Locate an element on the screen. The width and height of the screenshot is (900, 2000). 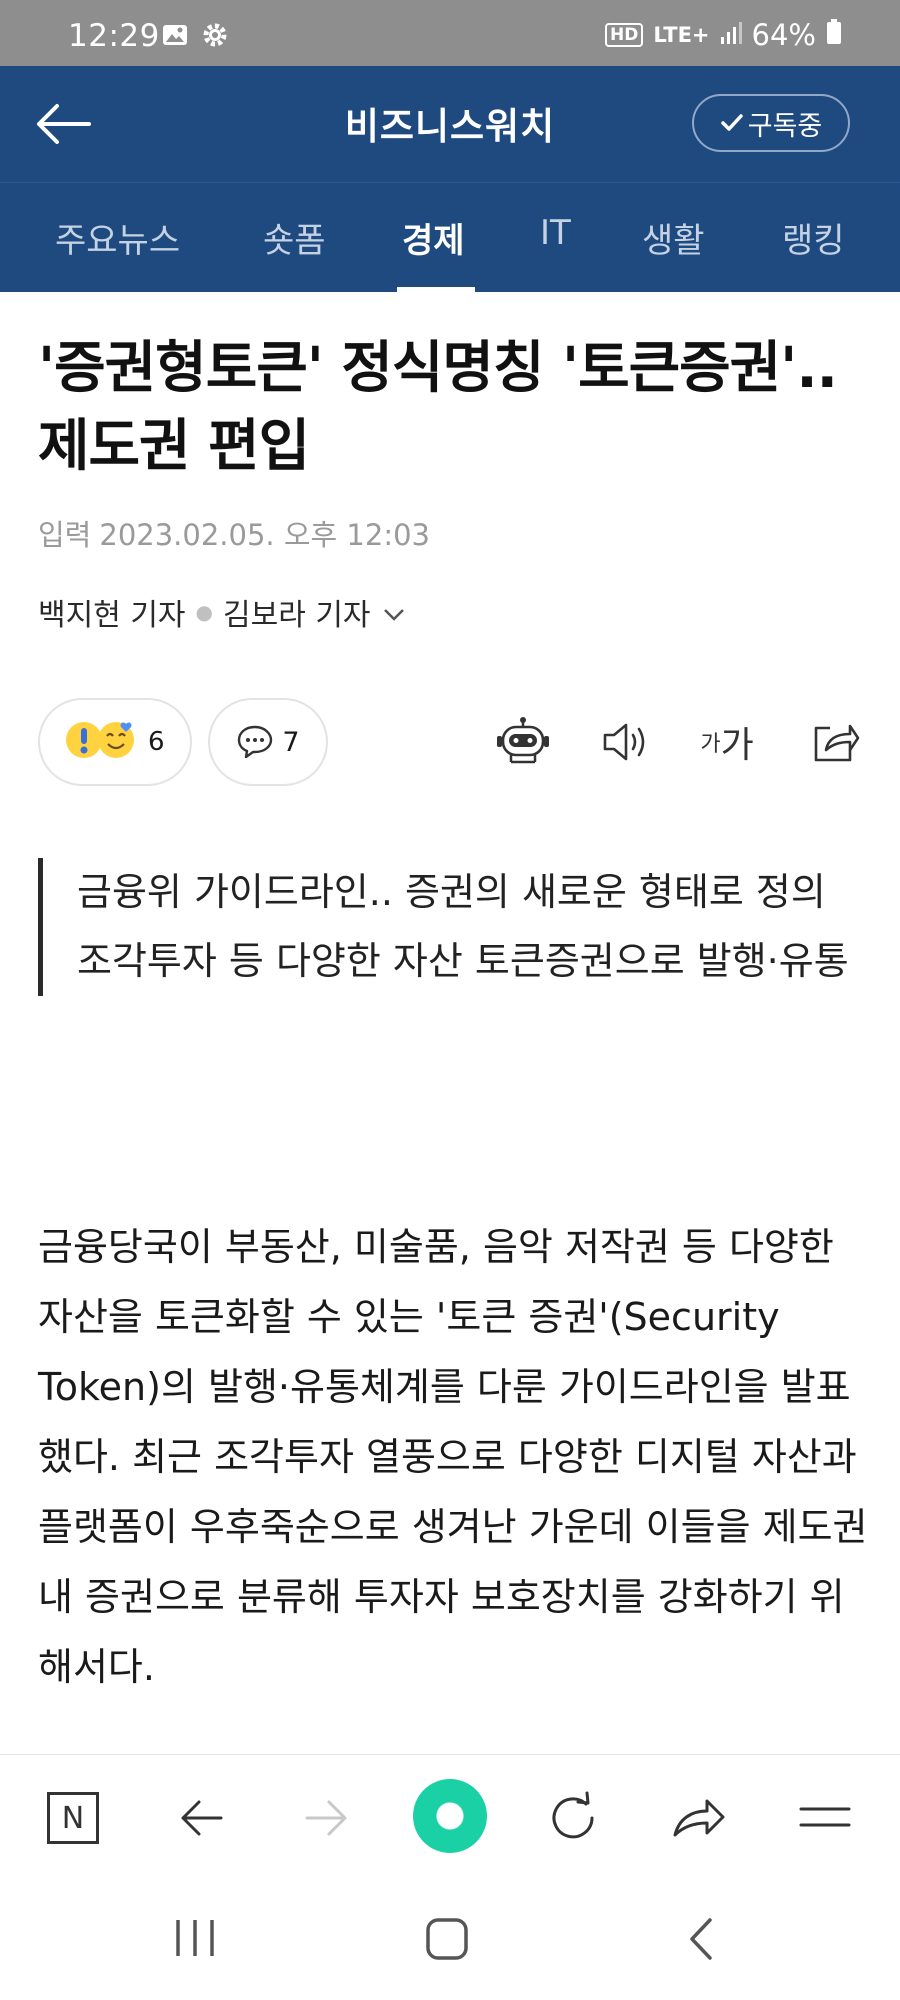
status-time: 12:29 is located at coordinates (114, 36).